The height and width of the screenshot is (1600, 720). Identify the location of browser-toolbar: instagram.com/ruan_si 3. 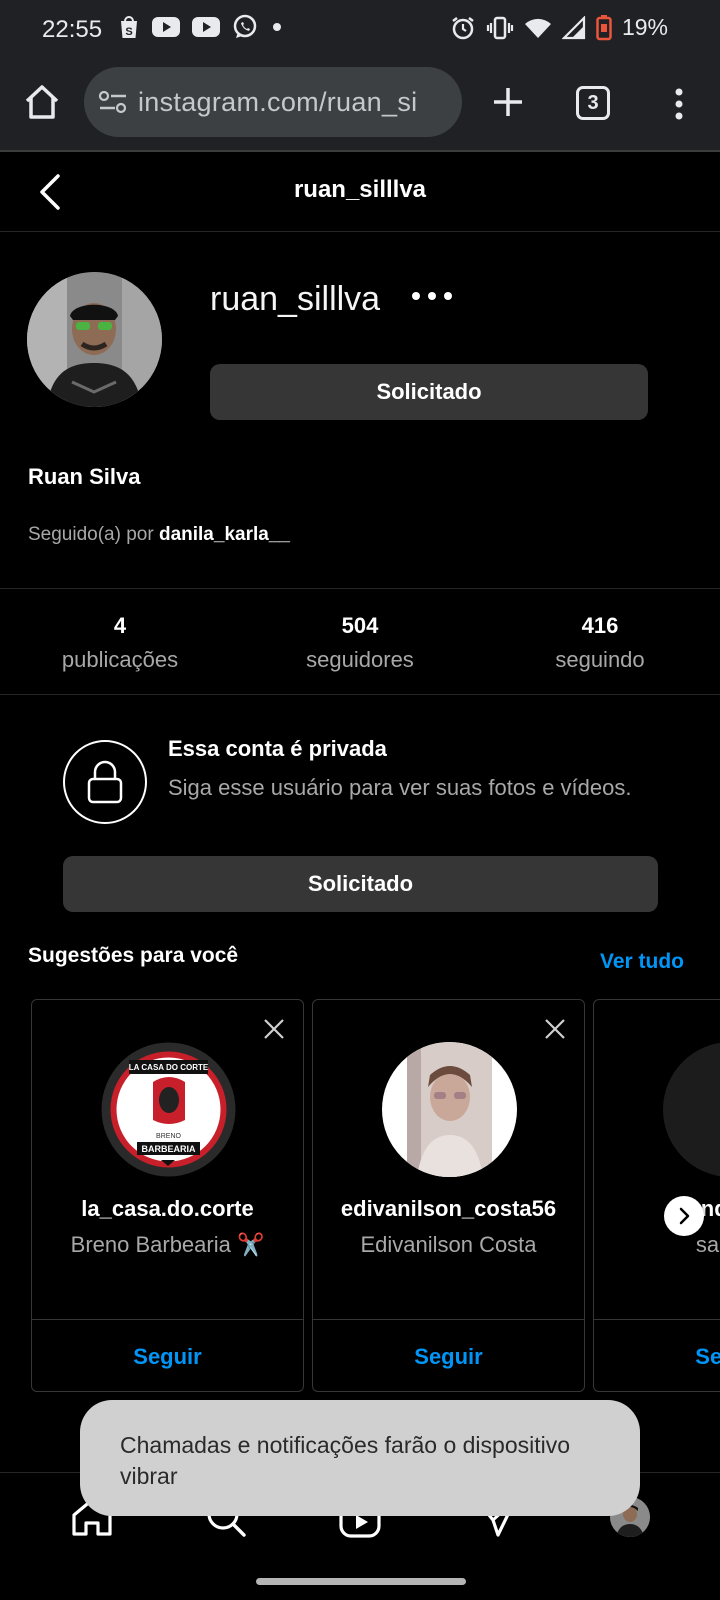
(360, 105).